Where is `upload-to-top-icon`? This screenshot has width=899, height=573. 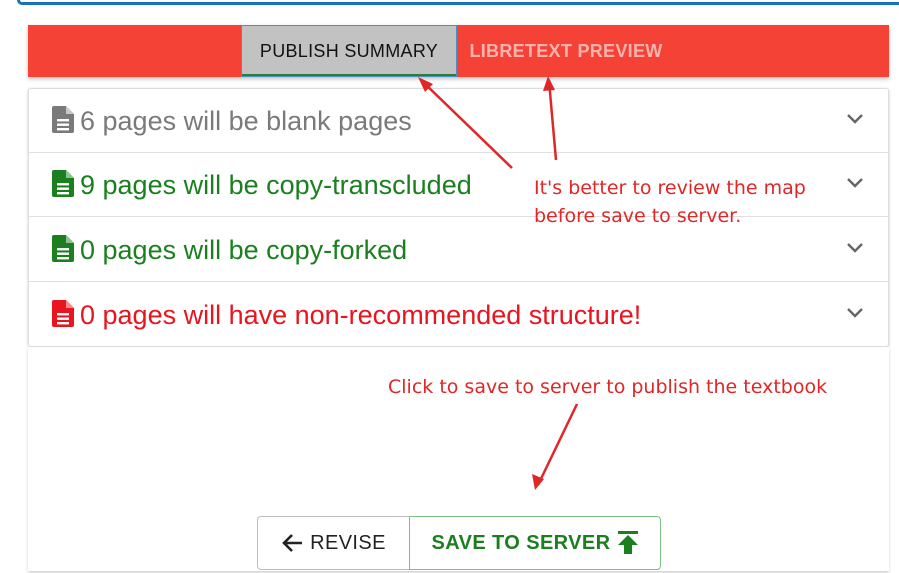
upload-to-top-icon is located at coordinates (627, 542).